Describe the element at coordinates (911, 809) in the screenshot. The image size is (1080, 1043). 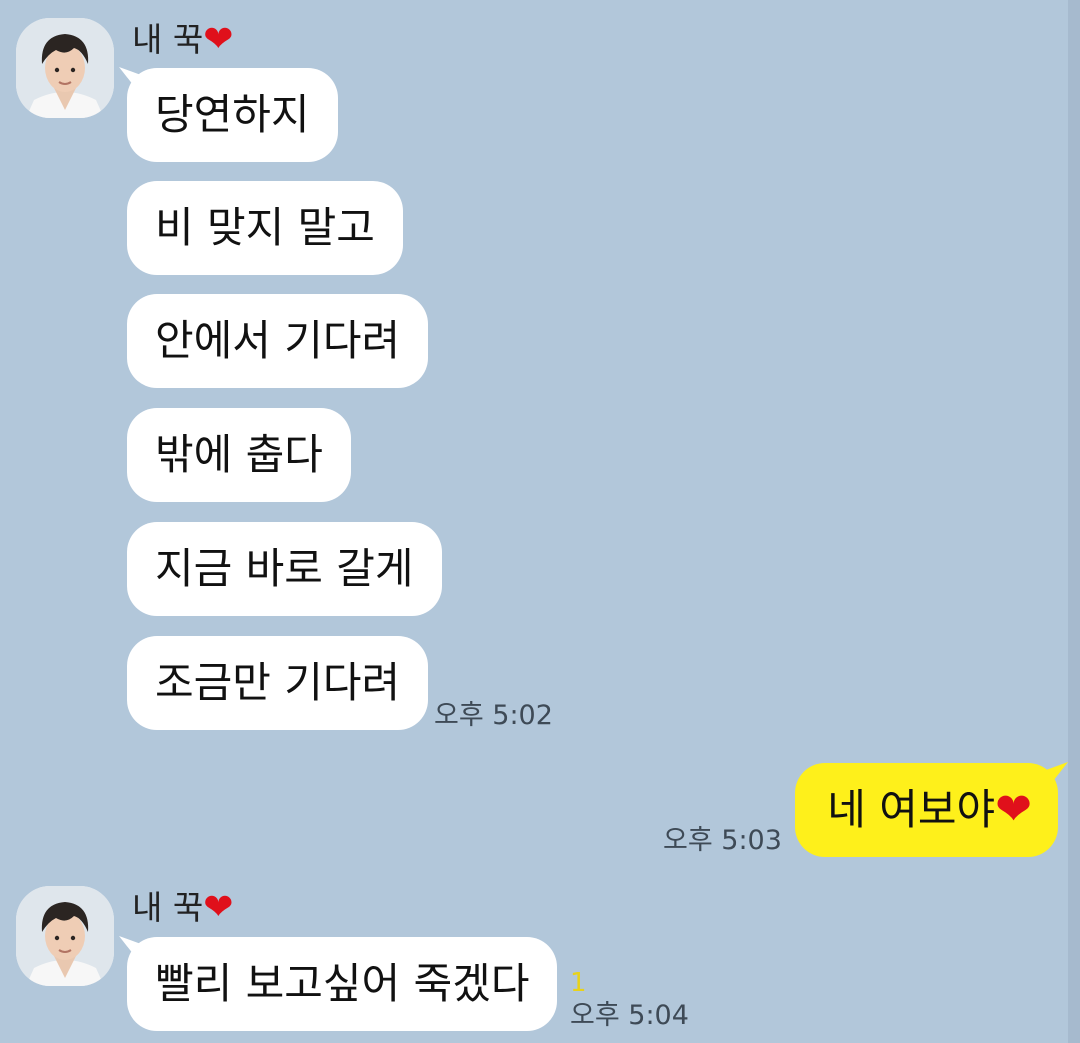
I see `outgoing-message-text: 네 여보야` at that location.